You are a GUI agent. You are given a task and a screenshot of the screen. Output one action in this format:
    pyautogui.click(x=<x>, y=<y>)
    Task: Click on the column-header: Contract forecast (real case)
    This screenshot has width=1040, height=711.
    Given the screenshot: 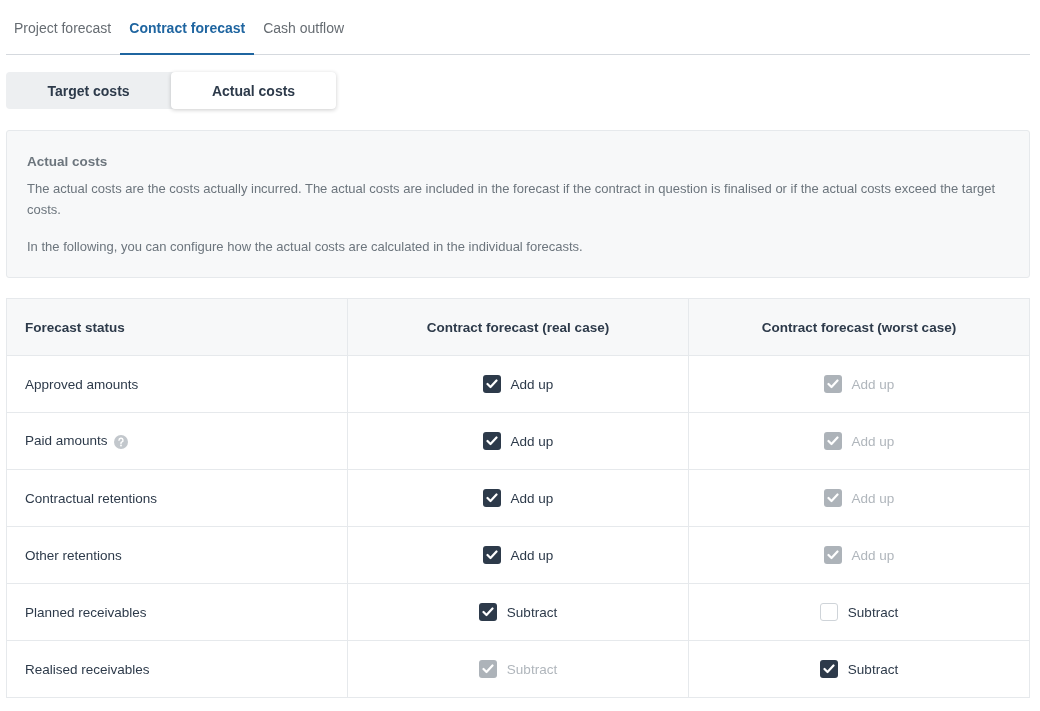 What is the action you would take?
    pyautogui.click(x=518, y=327)
    